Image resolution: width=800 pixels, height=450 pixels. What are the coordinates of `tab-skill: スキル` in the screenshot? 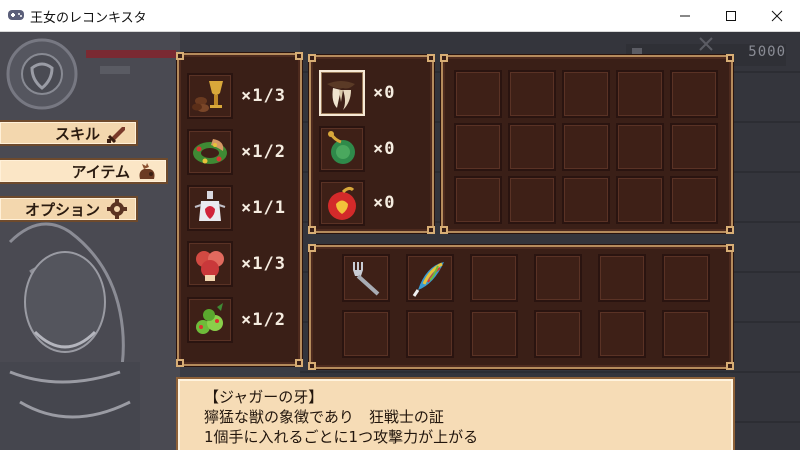 It's located at (69, 133).